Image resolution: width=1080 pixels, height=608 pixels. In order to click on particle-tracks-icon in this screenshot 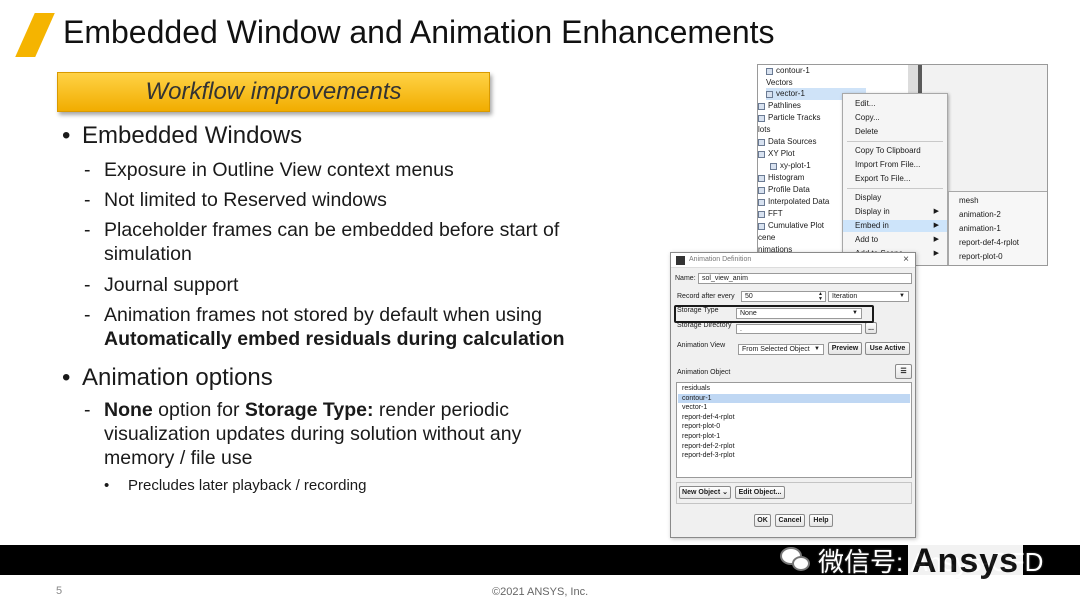, I will do `click(761, 118)`.